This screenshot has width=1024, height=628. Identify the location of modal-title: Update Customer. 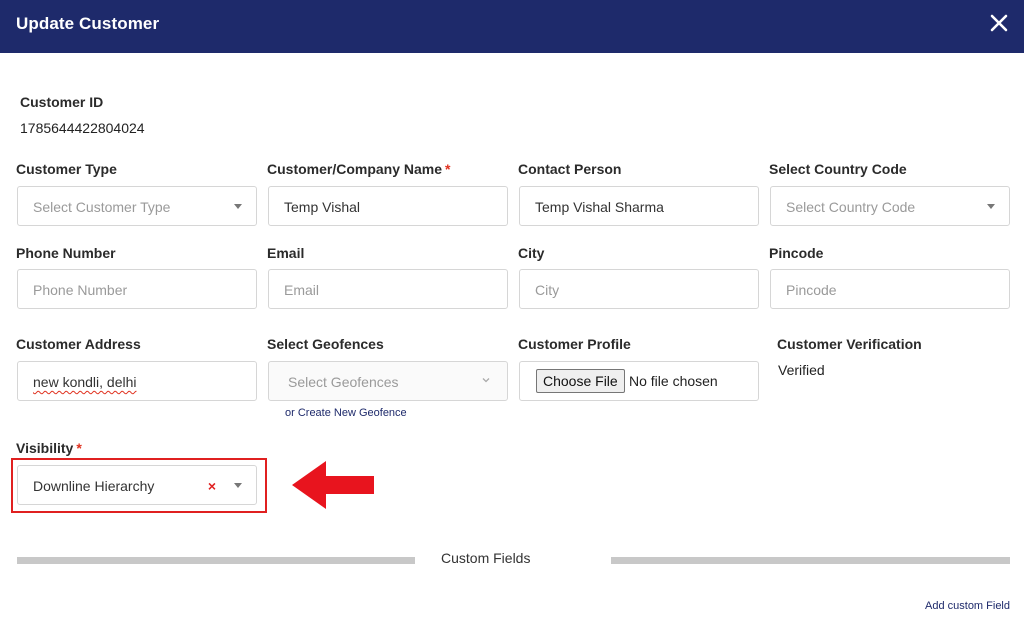
(88, 23).